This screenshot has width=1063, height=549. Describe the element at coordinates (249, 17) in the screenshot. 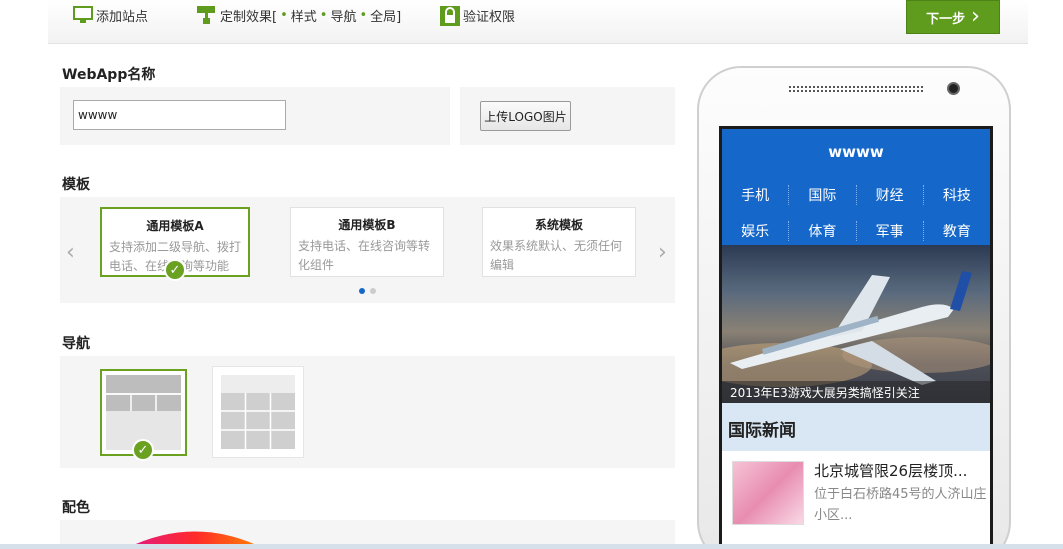

I see `step-customize-label: 定制效果[` at that location.